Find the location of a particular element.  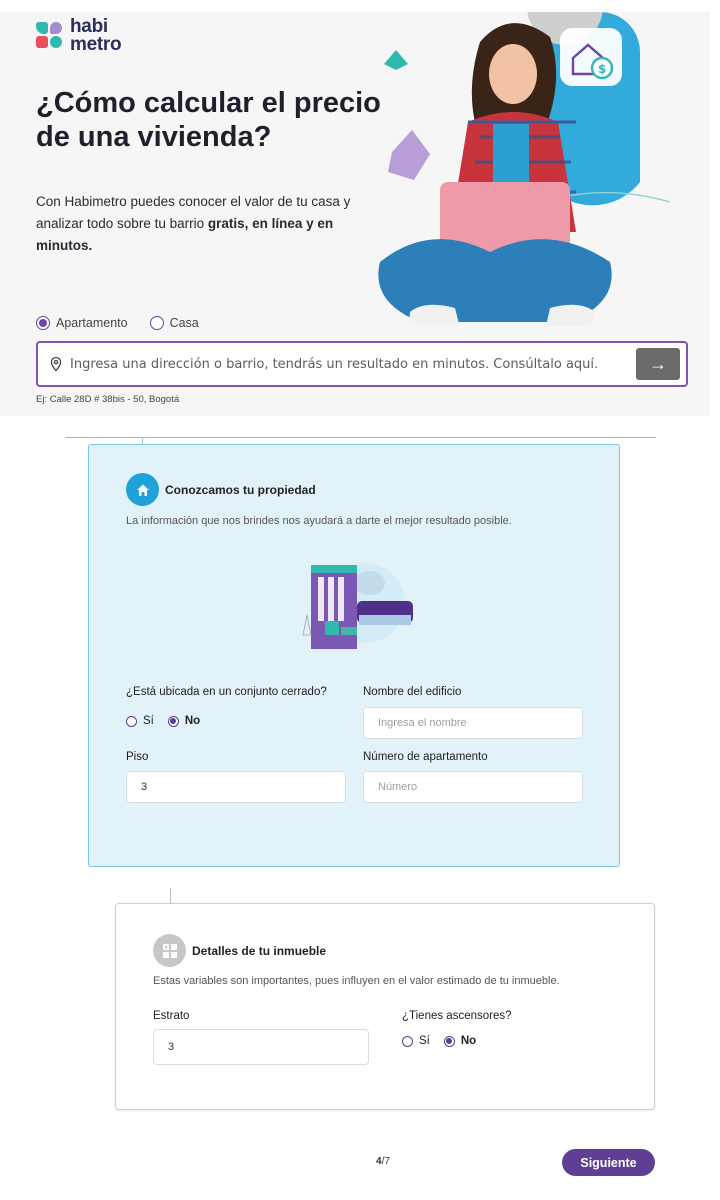

apartment-number-input is located at coordinates (473, 787).